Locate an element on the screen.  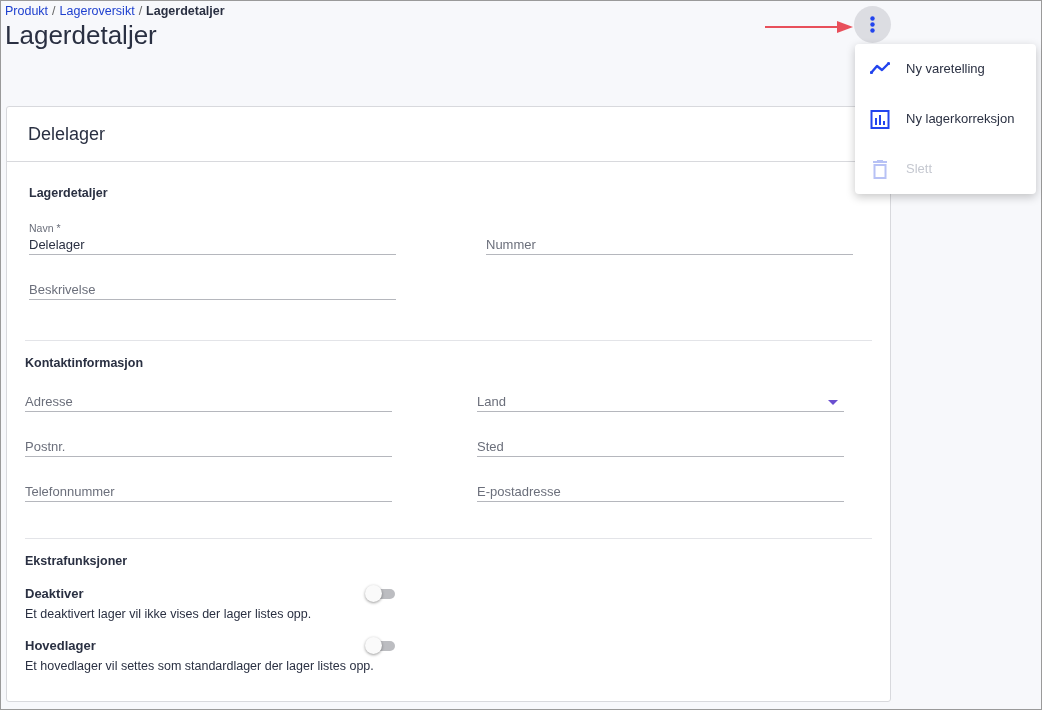
menu-item: Ny lagerkorreksjon is located at coordinates (945, 119).